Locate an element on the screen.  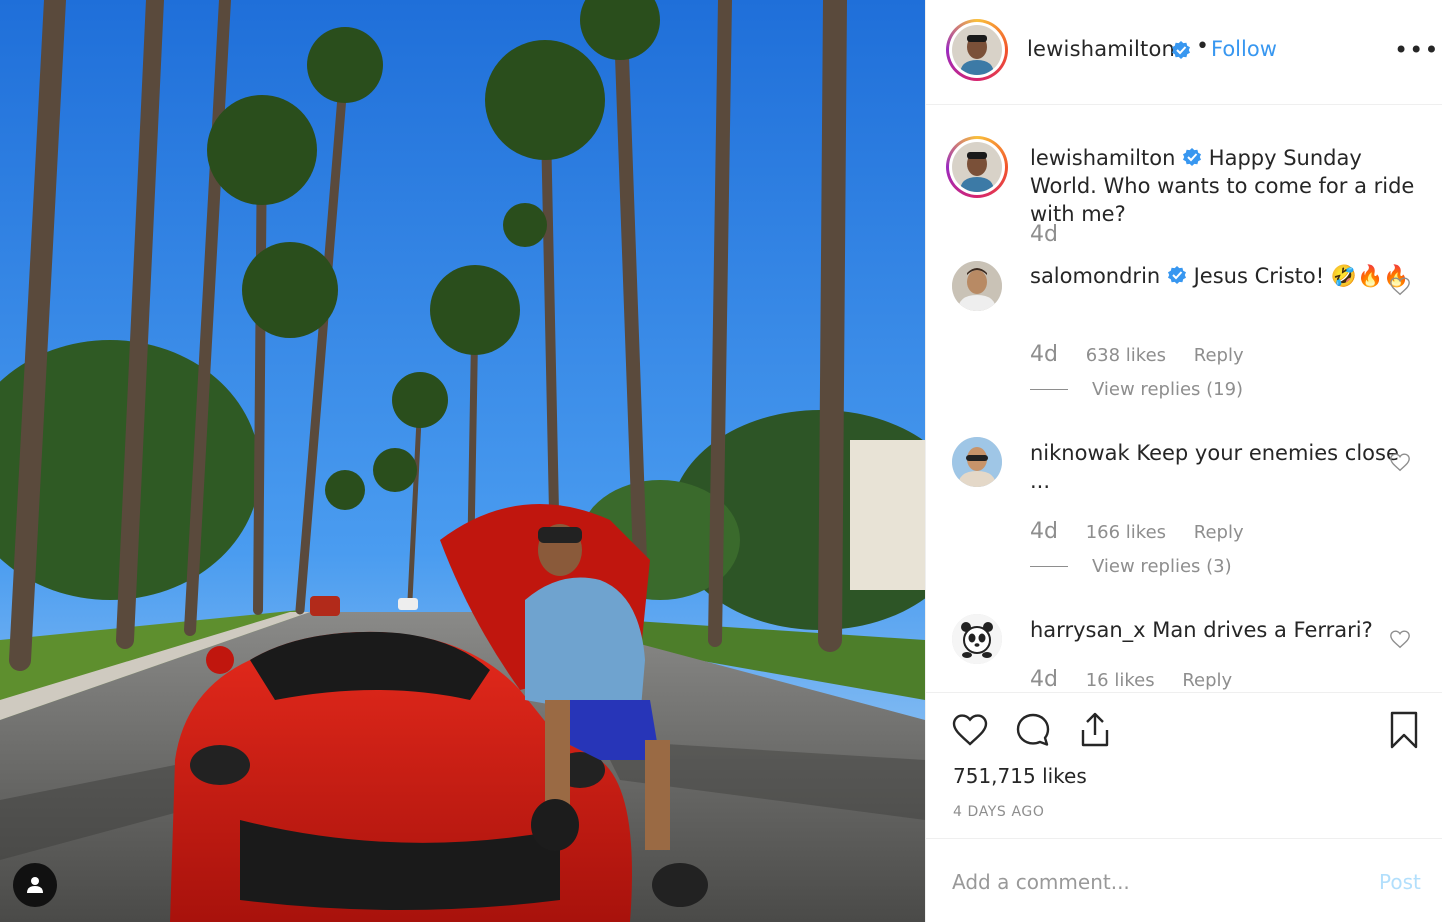
comment-body: Jesus Cristo! 🤣🔥🔥 is located at coordinates (1301, 276).